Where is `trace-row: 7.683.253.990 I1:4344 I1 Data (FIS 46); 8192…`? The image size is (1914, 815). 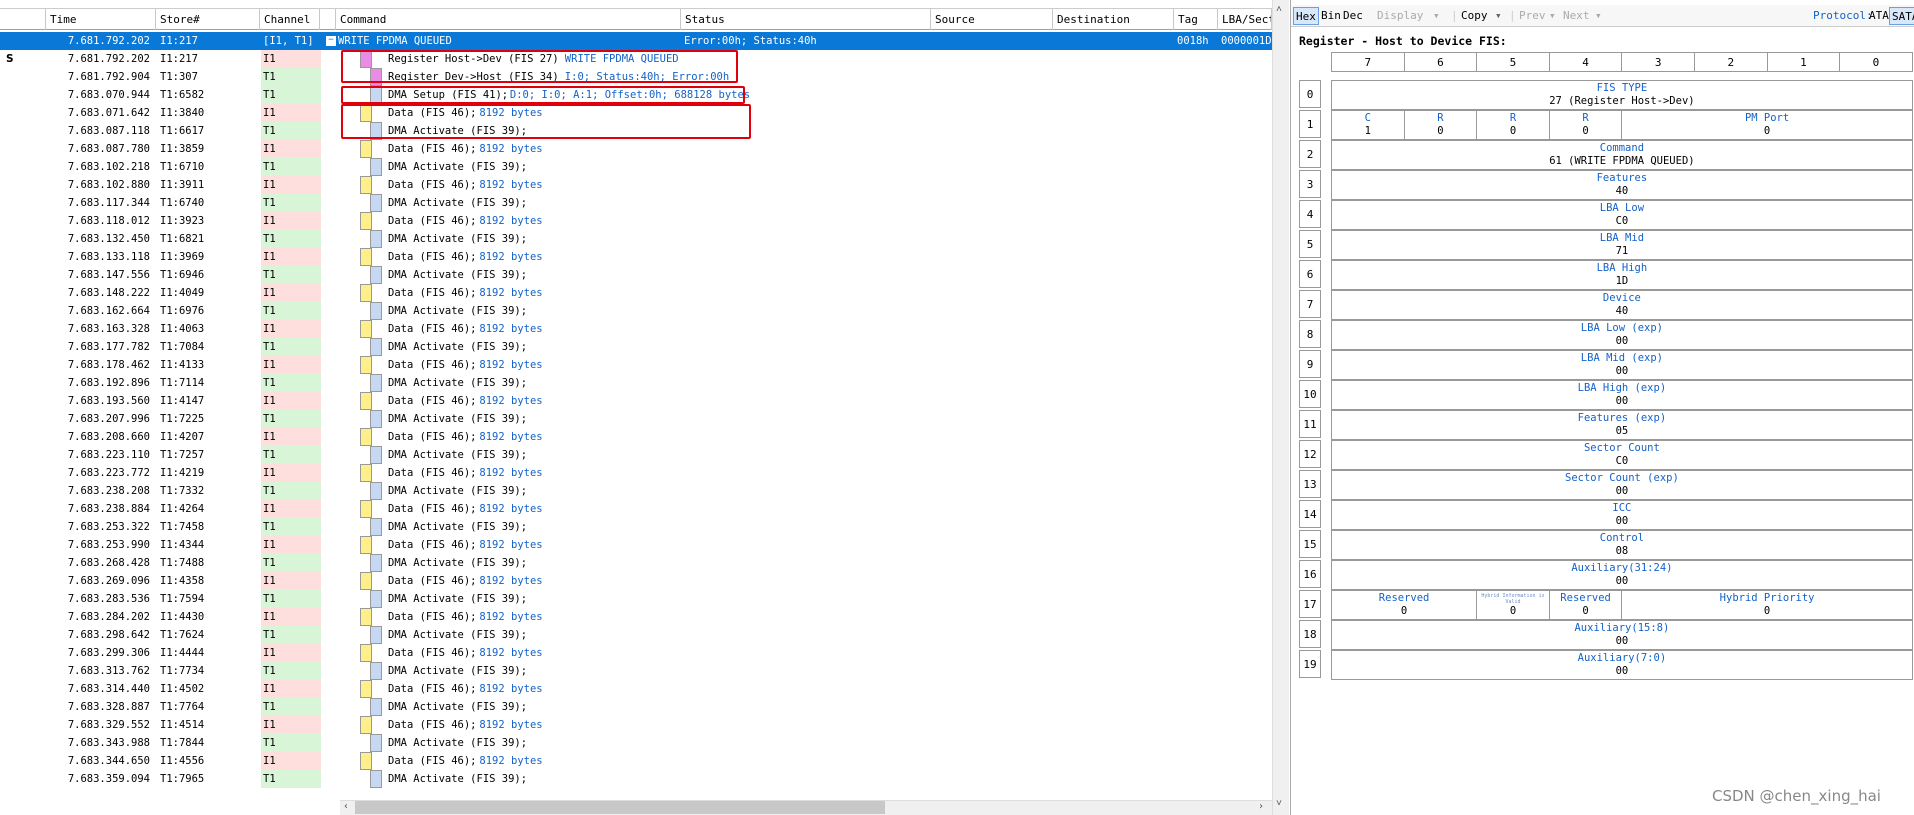 trace-row: 7.683.253.990 I1:4344 I1 Data (FIS 46); 8192… is located at coordinates (636, 545).